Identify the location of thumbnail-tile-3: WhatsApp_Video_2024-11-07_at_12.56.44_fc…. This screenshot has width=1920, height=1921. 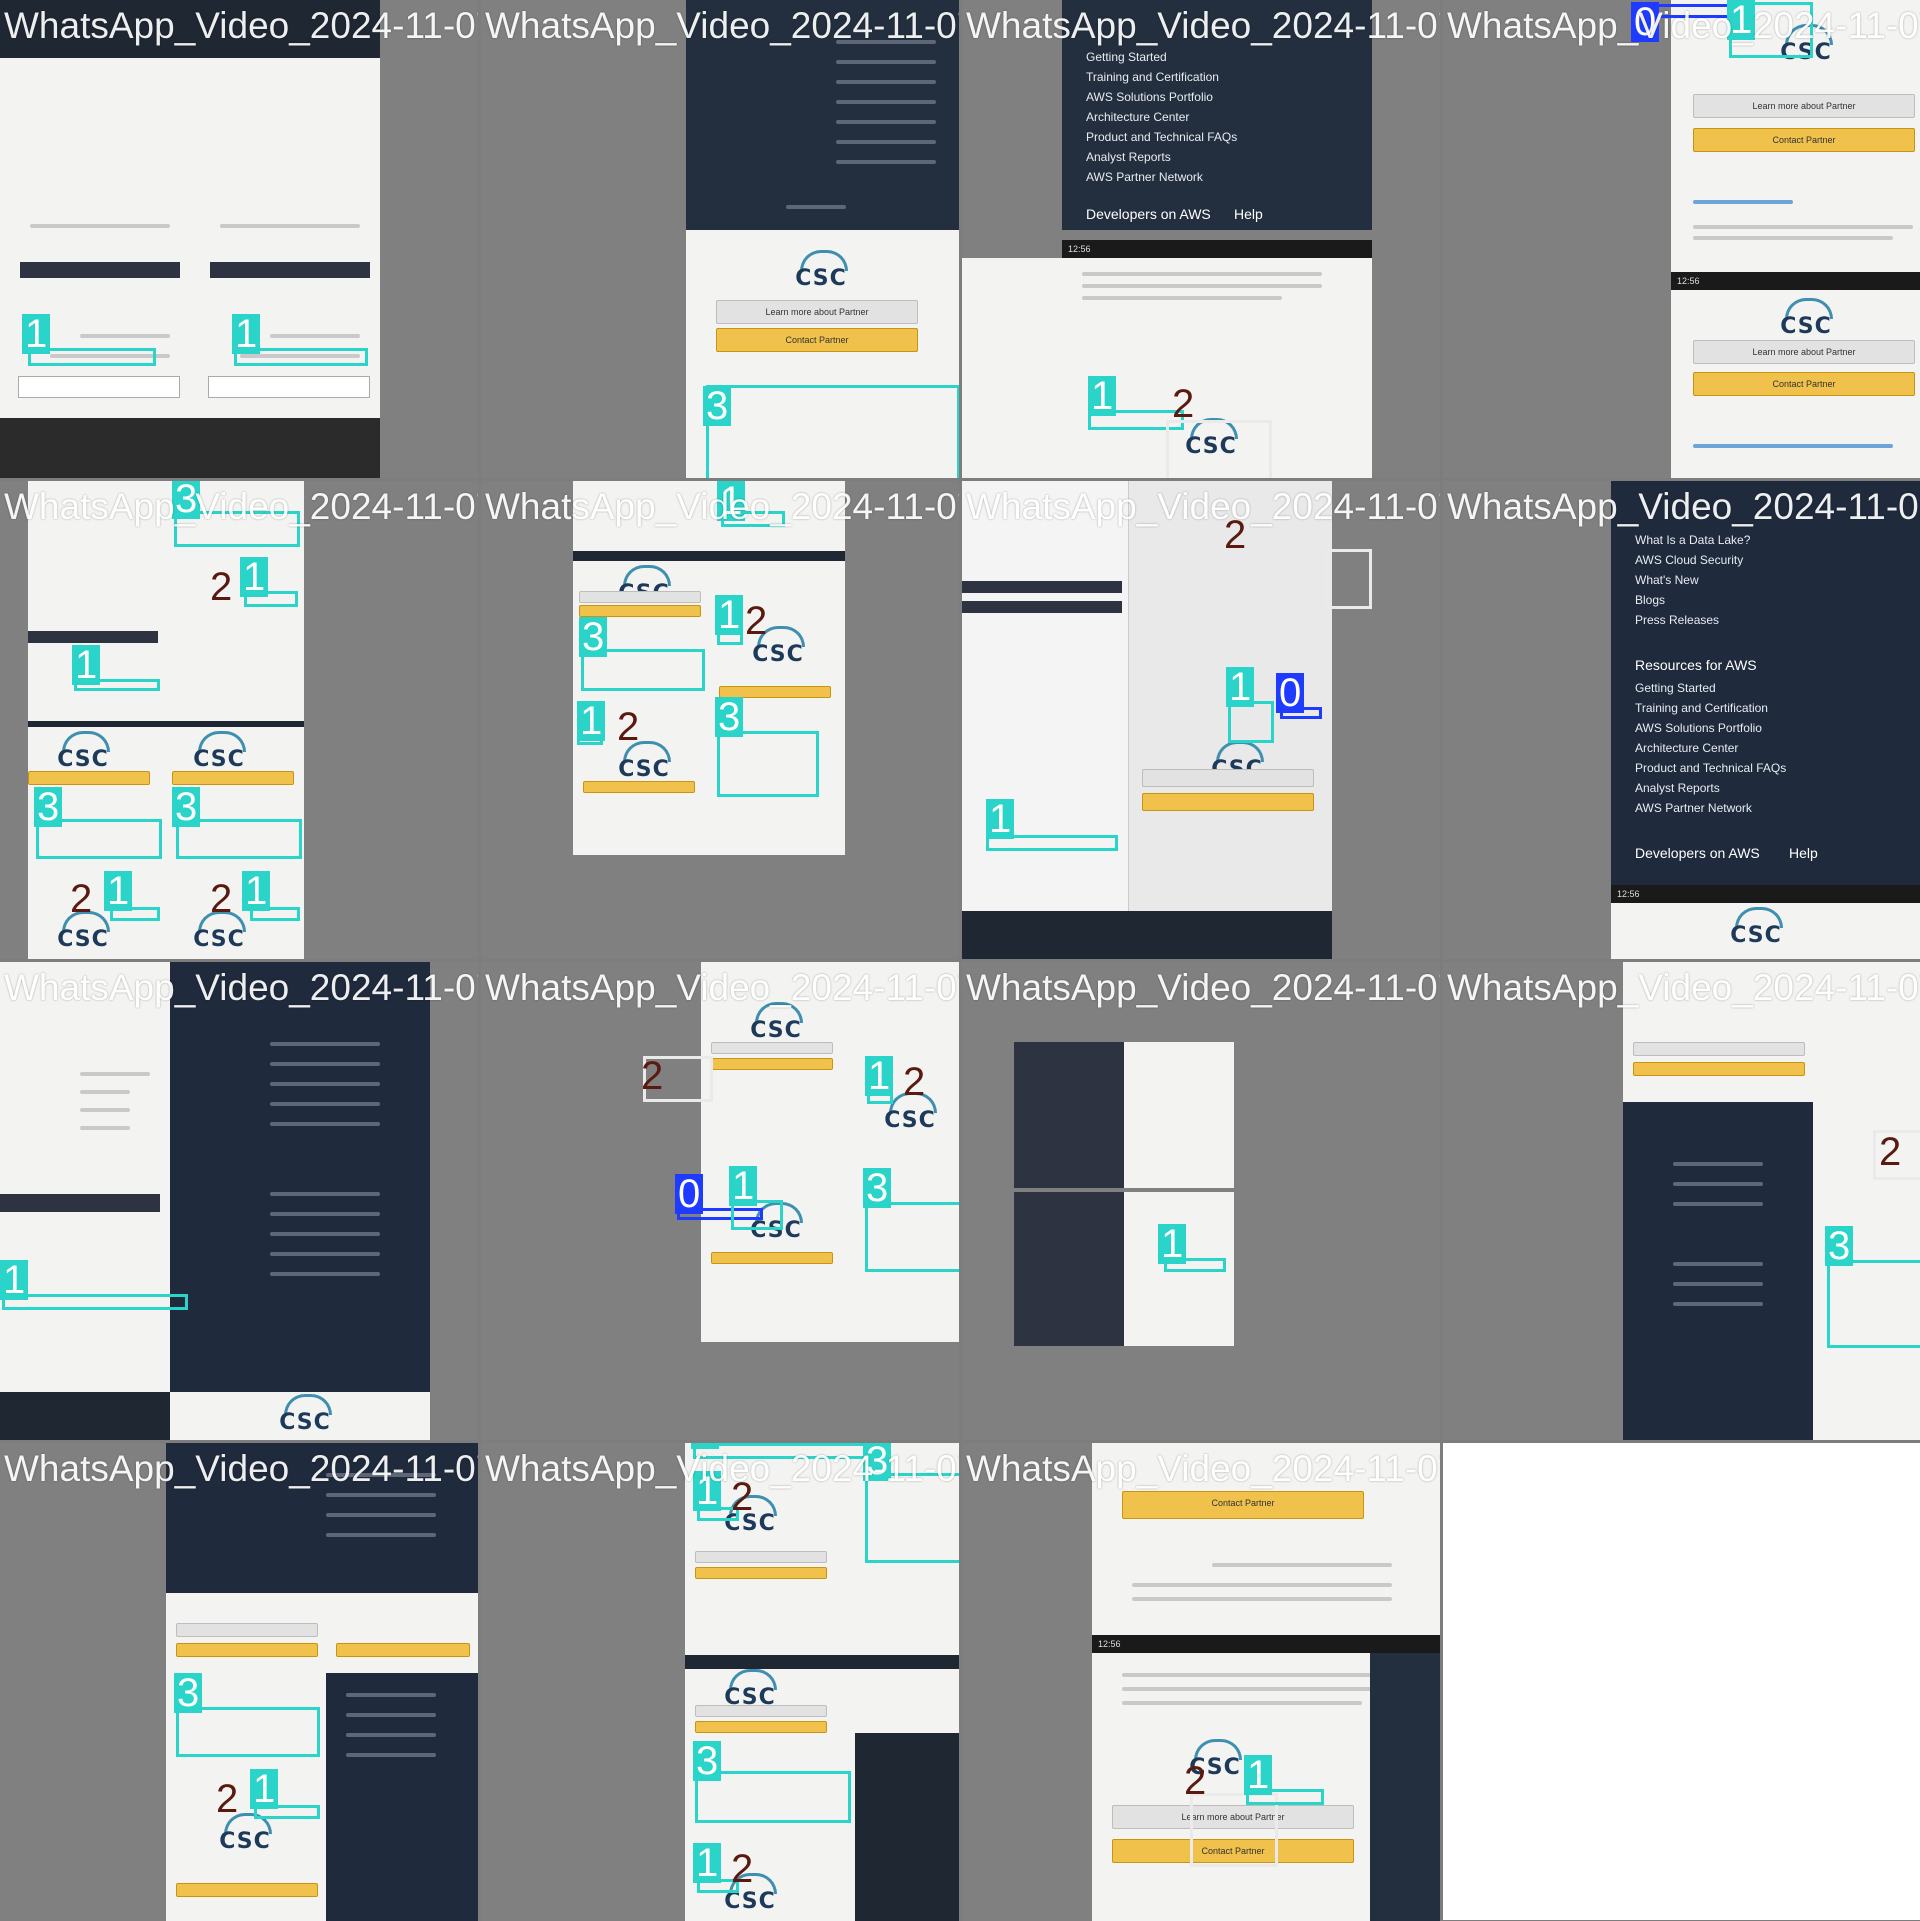
(1201, 239).